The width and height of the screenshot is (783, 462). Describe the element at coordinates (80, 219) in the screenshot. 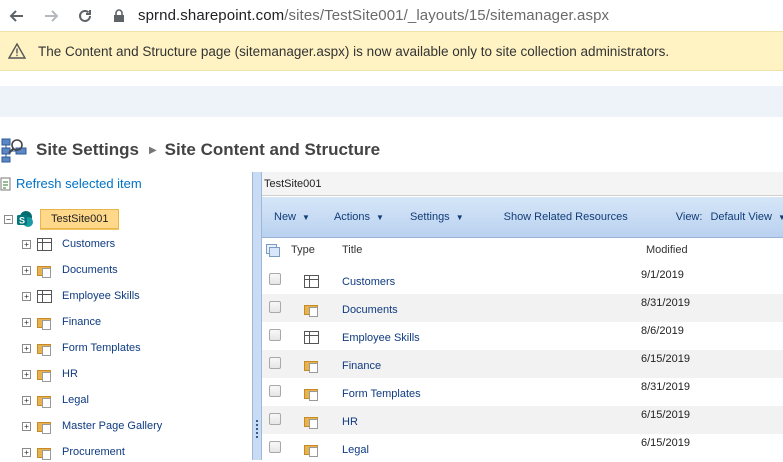

I see `tree-root-label: TestSite001` at that location.